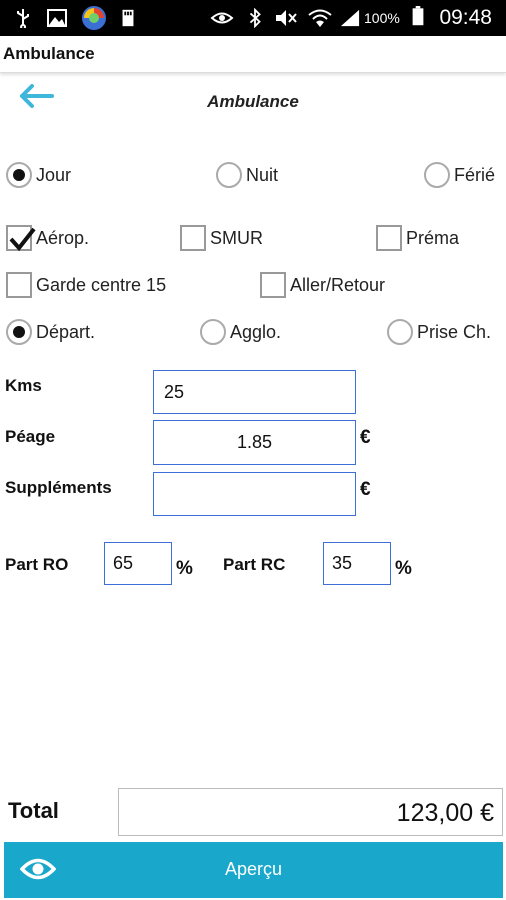 The image size is (506, 900). I want to click on radio-depart: Départ., so click(50, 332).